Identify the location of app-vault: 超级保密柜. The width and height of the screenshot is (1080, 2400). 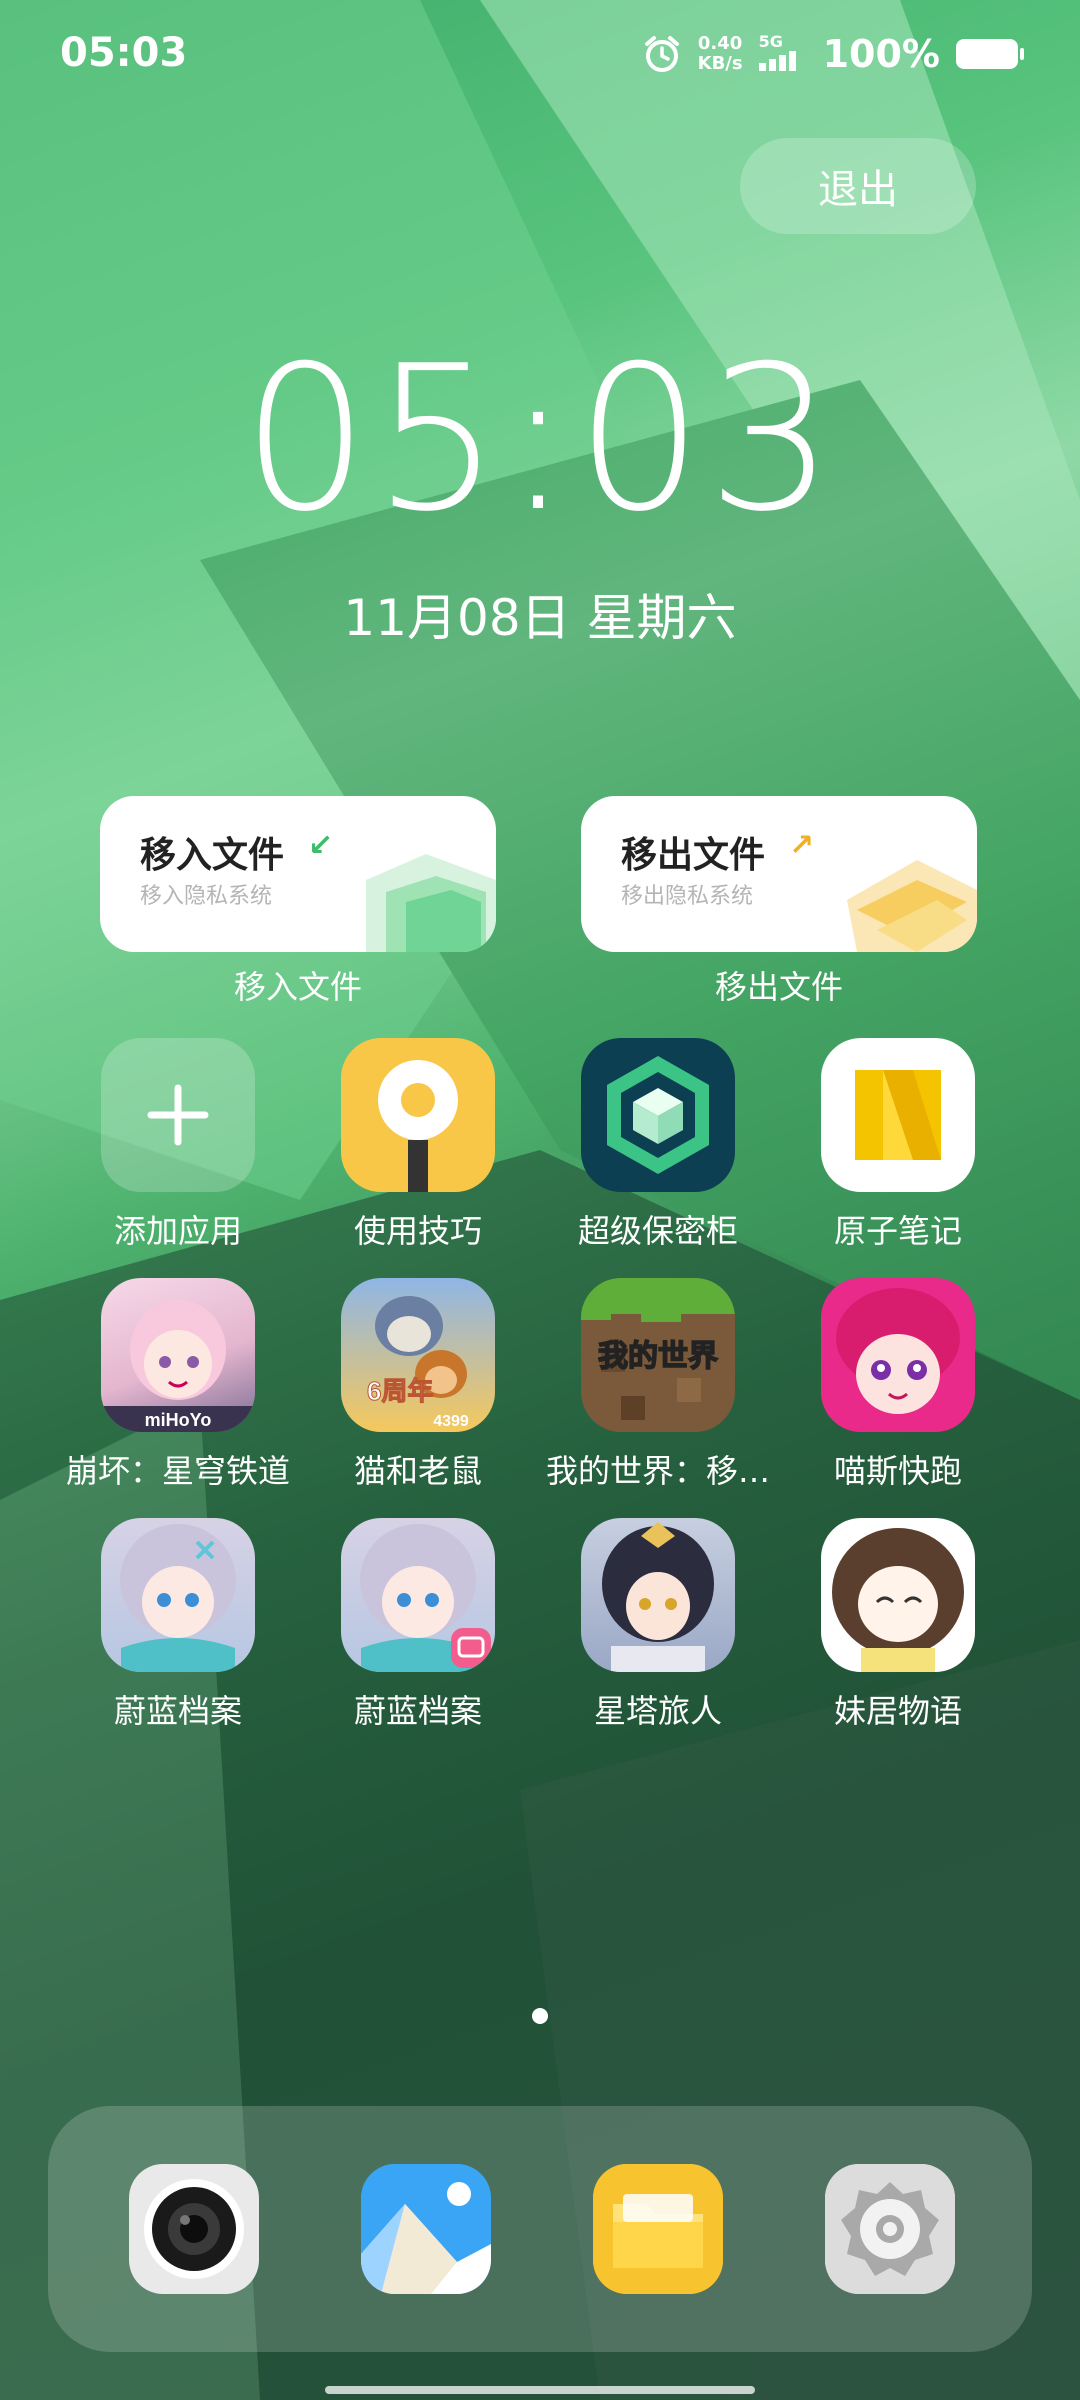
(658, 1145).